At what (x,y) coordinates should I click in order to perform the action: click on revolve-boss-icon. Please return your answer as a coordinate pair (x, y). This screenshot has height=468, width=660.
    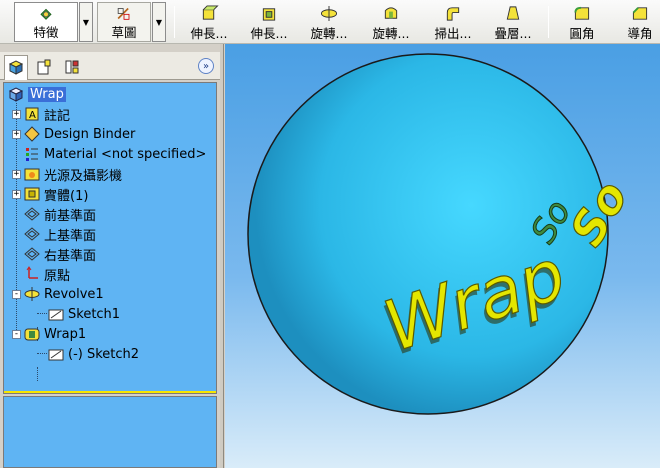
    Looking at the image, I should click on (329, 13).